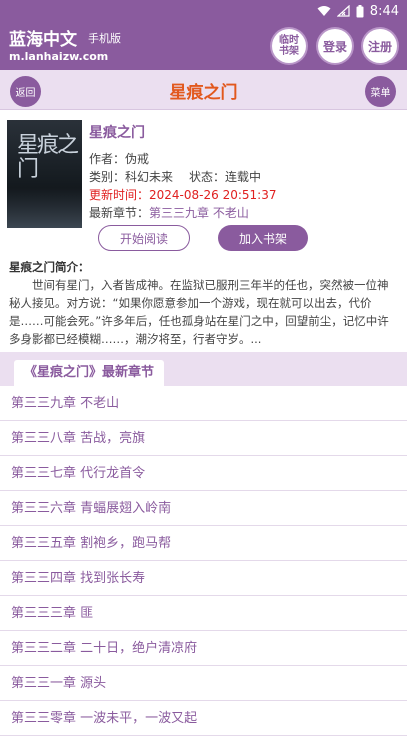 This screenshot has height=736, width=407. Describe the element at coordinates (203, 683) in the screenshot. I see `chapter-link: 第三三一章 源头` at that location.